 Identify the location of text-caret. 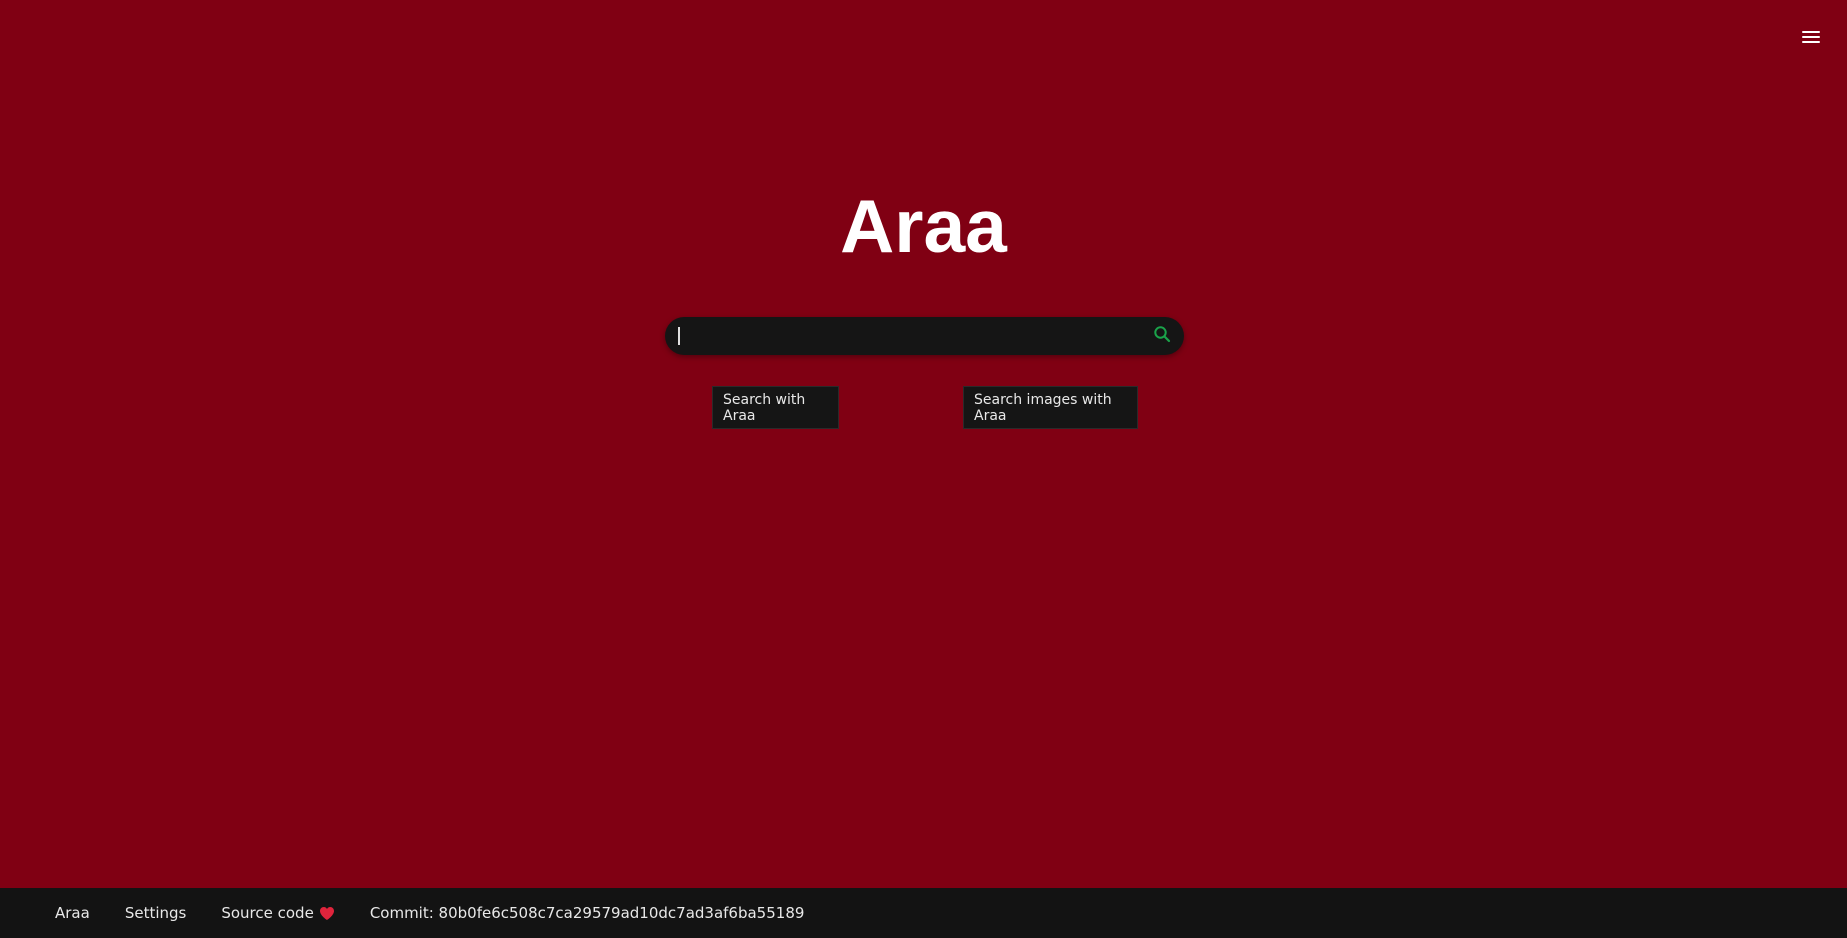
(679, 336).